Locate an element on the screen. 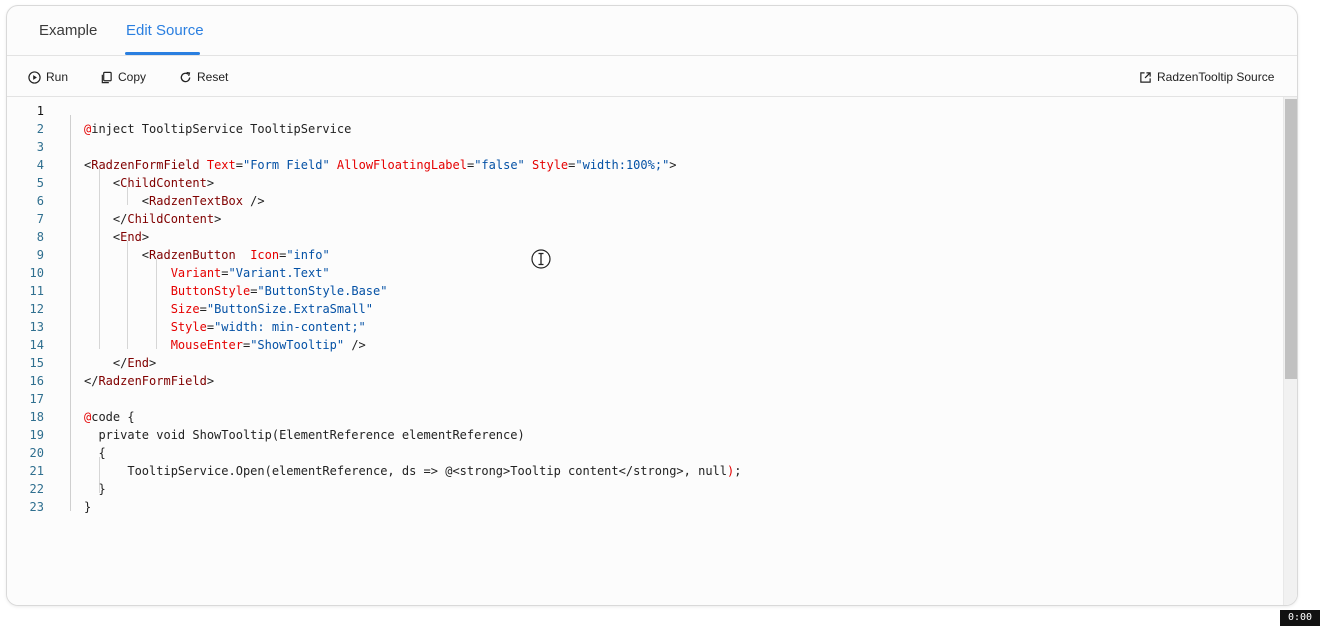 This screenshot has height=626, width=1320. line-number: 4 is located at coordinates (40, 165).